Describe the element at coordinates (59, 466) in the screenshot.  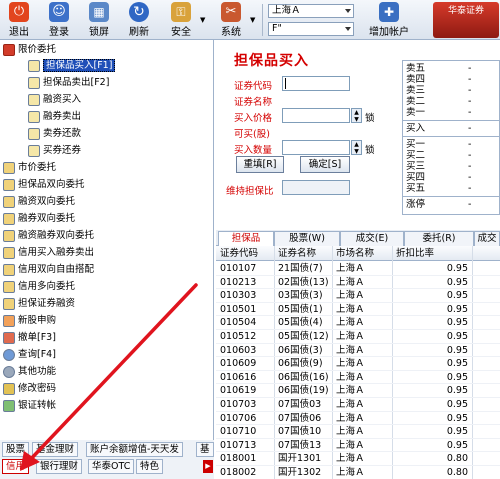
I see `tab-bank-wealth: 银行理财` at that location.